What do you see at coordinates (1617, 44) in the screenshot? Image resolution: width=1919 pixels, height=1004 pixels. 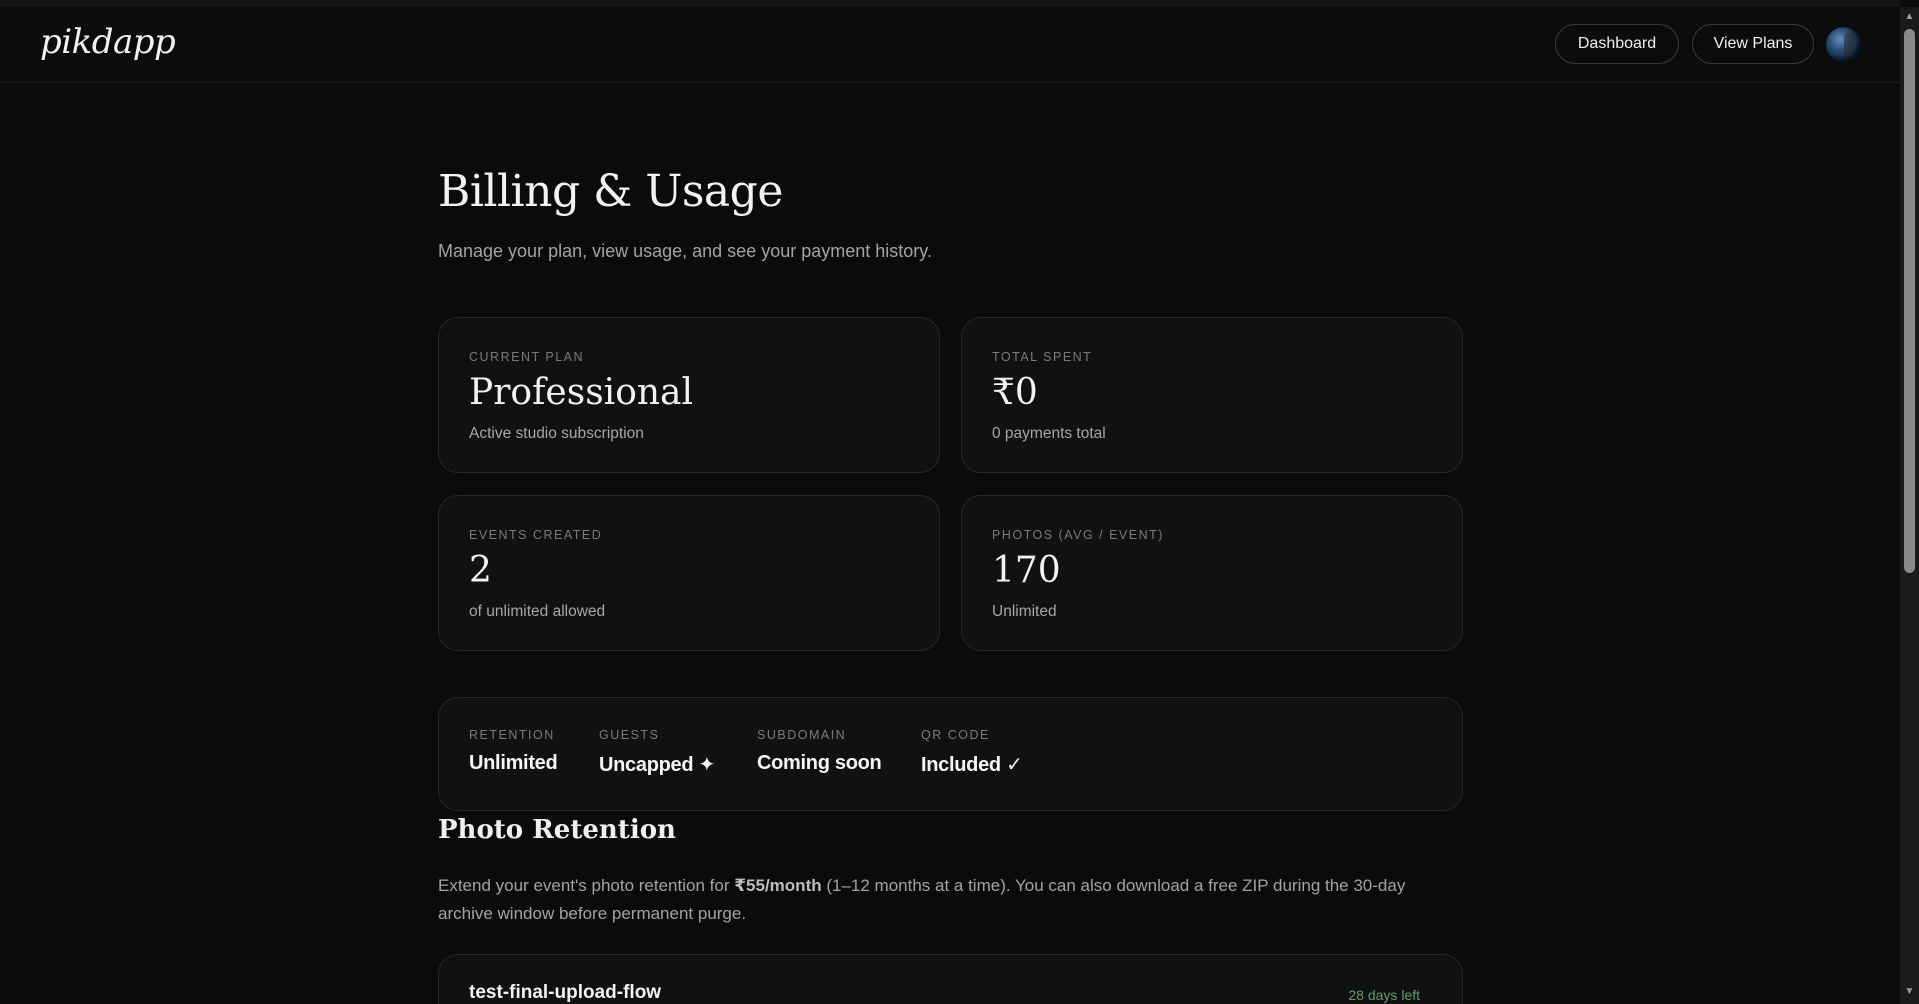 I see `dashboard-button: Dashboard` at bounding box center [1617, 44].